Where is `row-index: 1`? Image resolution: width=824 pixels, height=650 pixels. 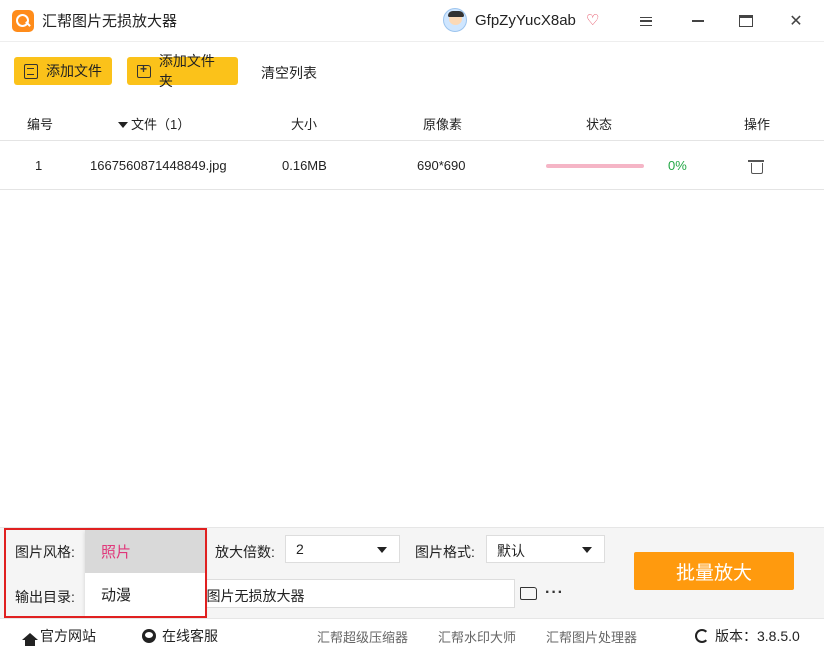 row-index: 1 is located at coordinates (39, 165).